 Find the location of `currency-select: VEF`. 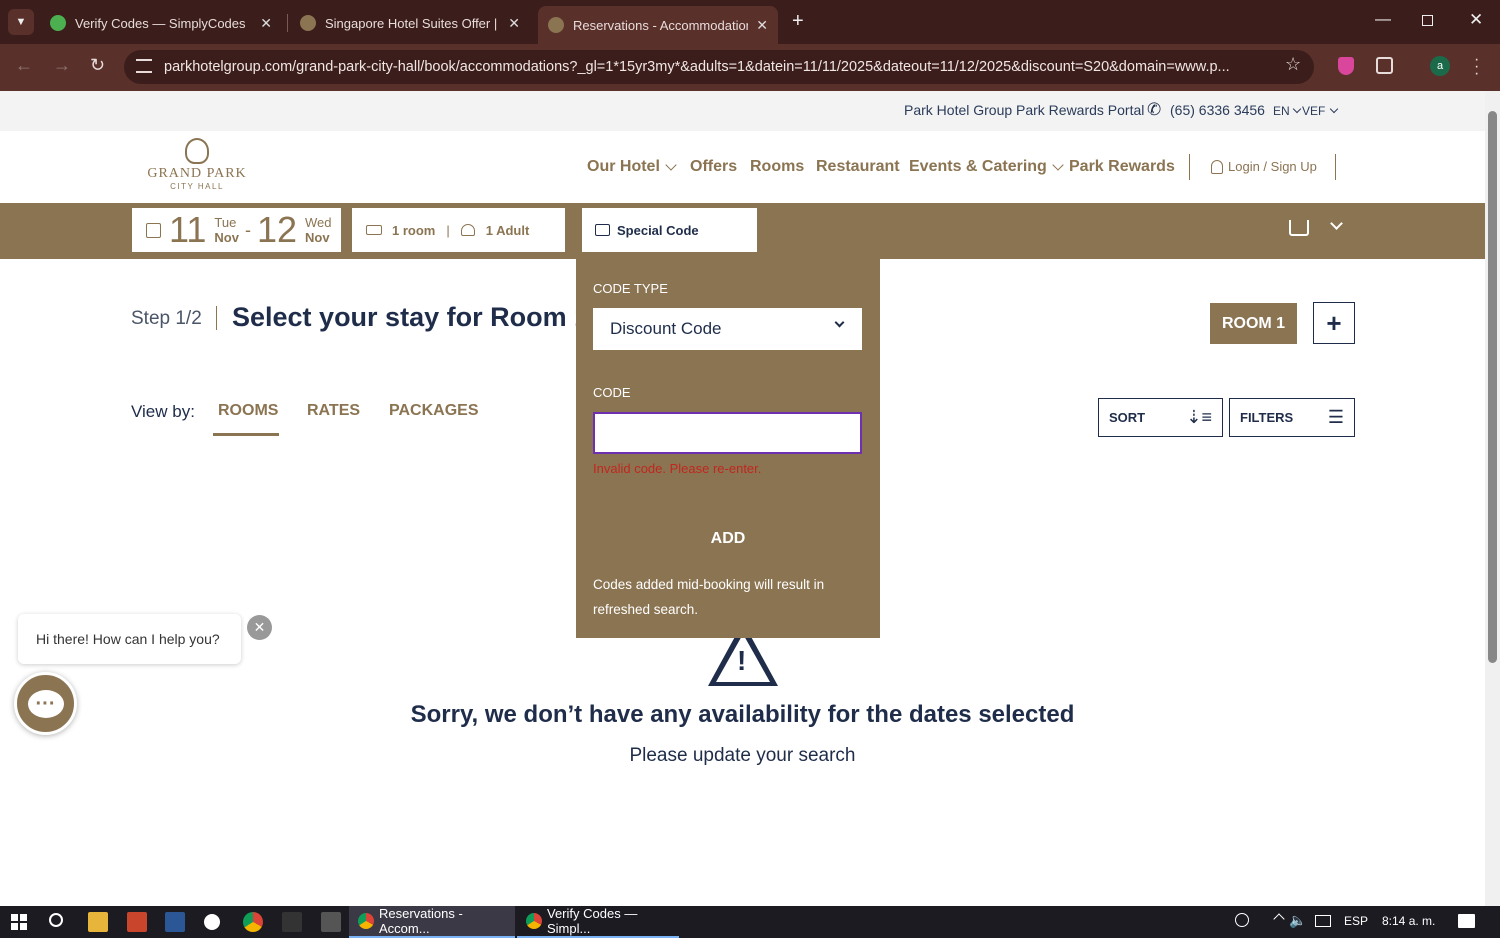

currency-select: VEF is located at coordinates (1320, 111).